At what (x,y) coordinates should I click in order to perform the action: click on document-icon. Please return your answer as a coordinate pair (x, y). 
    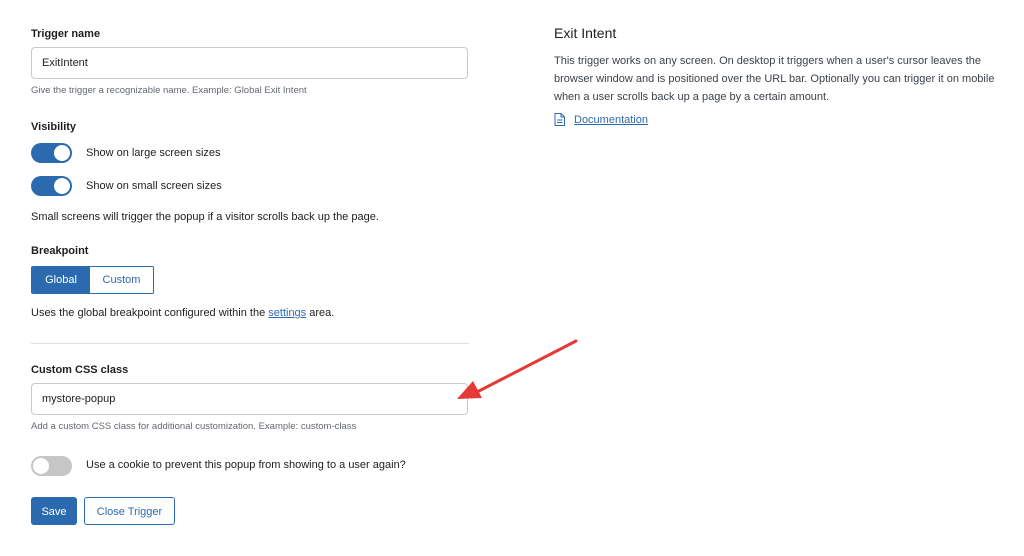
    Looking at the image, I should click on (559, 119).